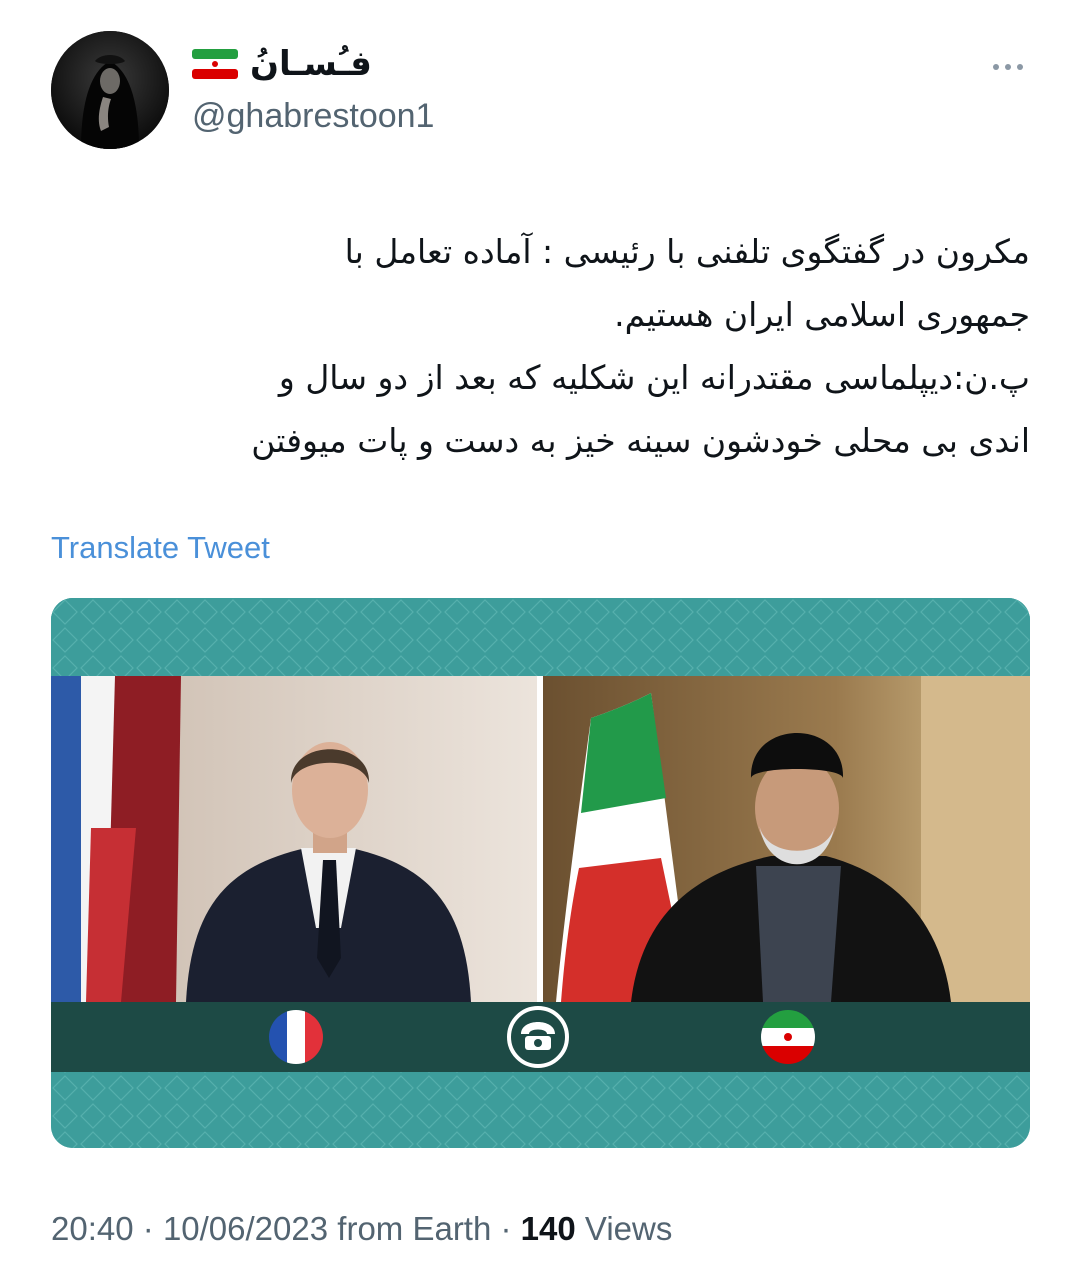 The image size is (1080, 1280). I want to click on views-label: Views, so click(628, 1228).